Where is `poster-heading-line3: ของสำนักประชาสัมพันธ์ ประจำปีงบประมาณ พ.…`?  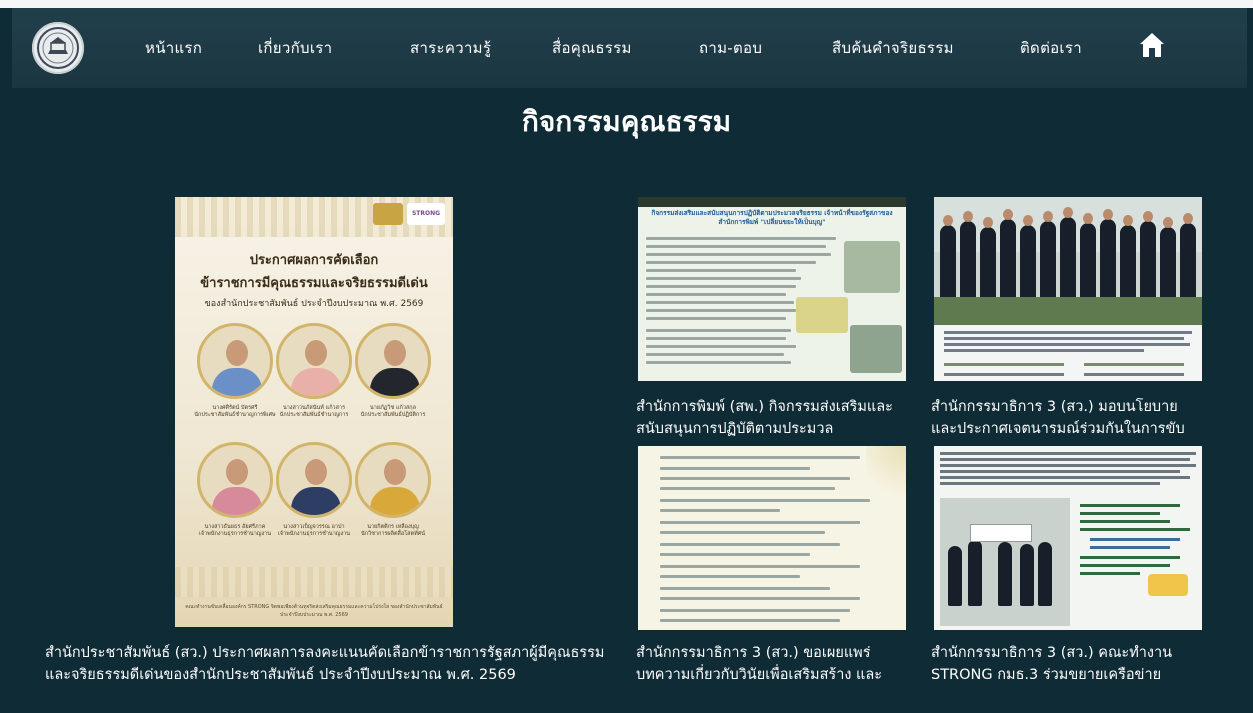
poster-heading-line3: ของสำนักประชาสัมพันธ์ ประจำปีงบประมาณ พ.… is located at coordinates (314, 304).